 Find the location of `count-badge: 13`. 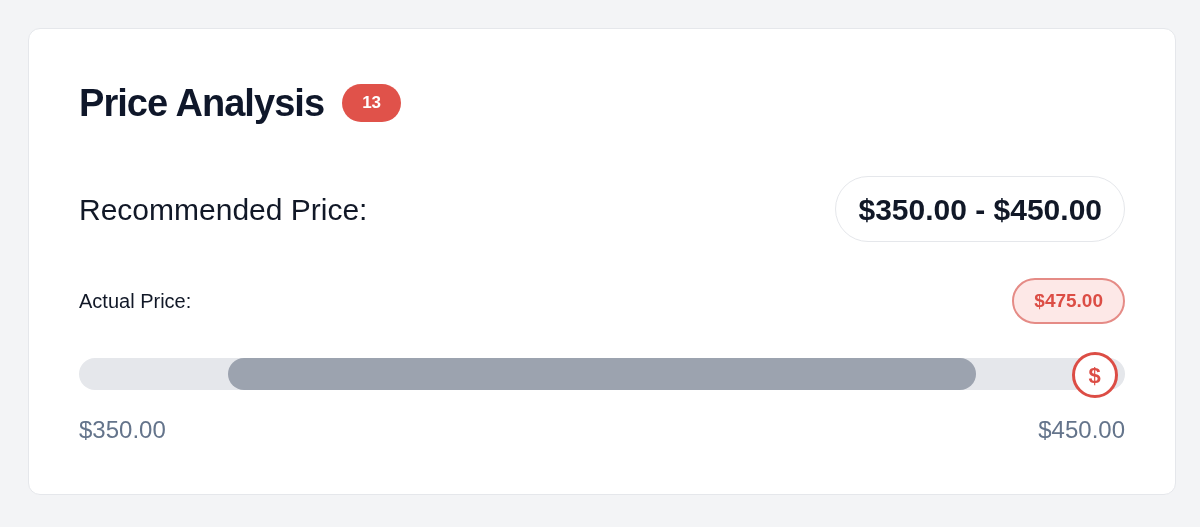

count-badge: 13 is located at coordinates (372, 103).